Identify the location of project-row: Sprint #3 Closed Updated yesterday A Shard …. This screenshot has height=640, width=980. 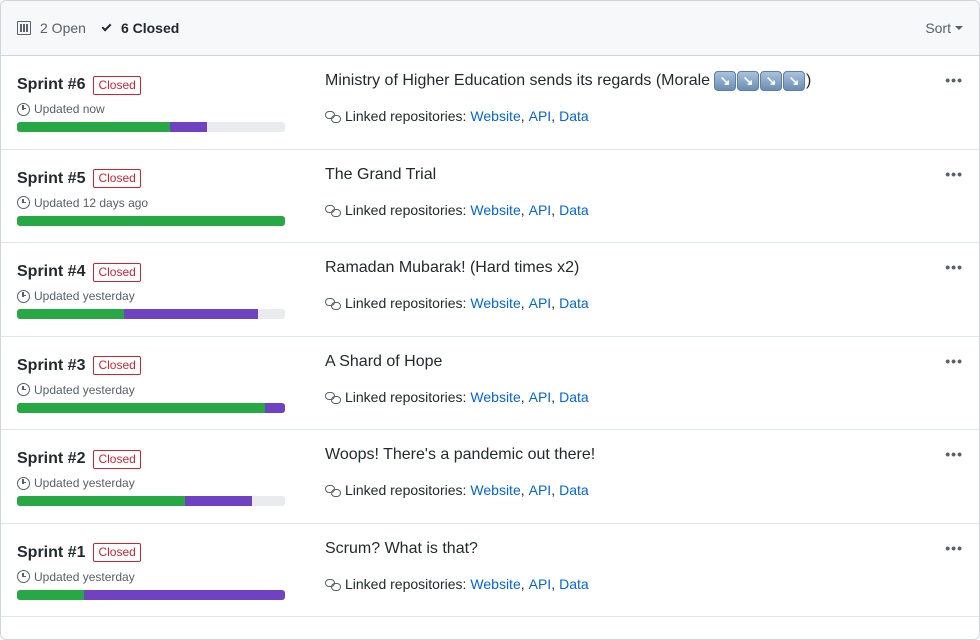
(490, 383).